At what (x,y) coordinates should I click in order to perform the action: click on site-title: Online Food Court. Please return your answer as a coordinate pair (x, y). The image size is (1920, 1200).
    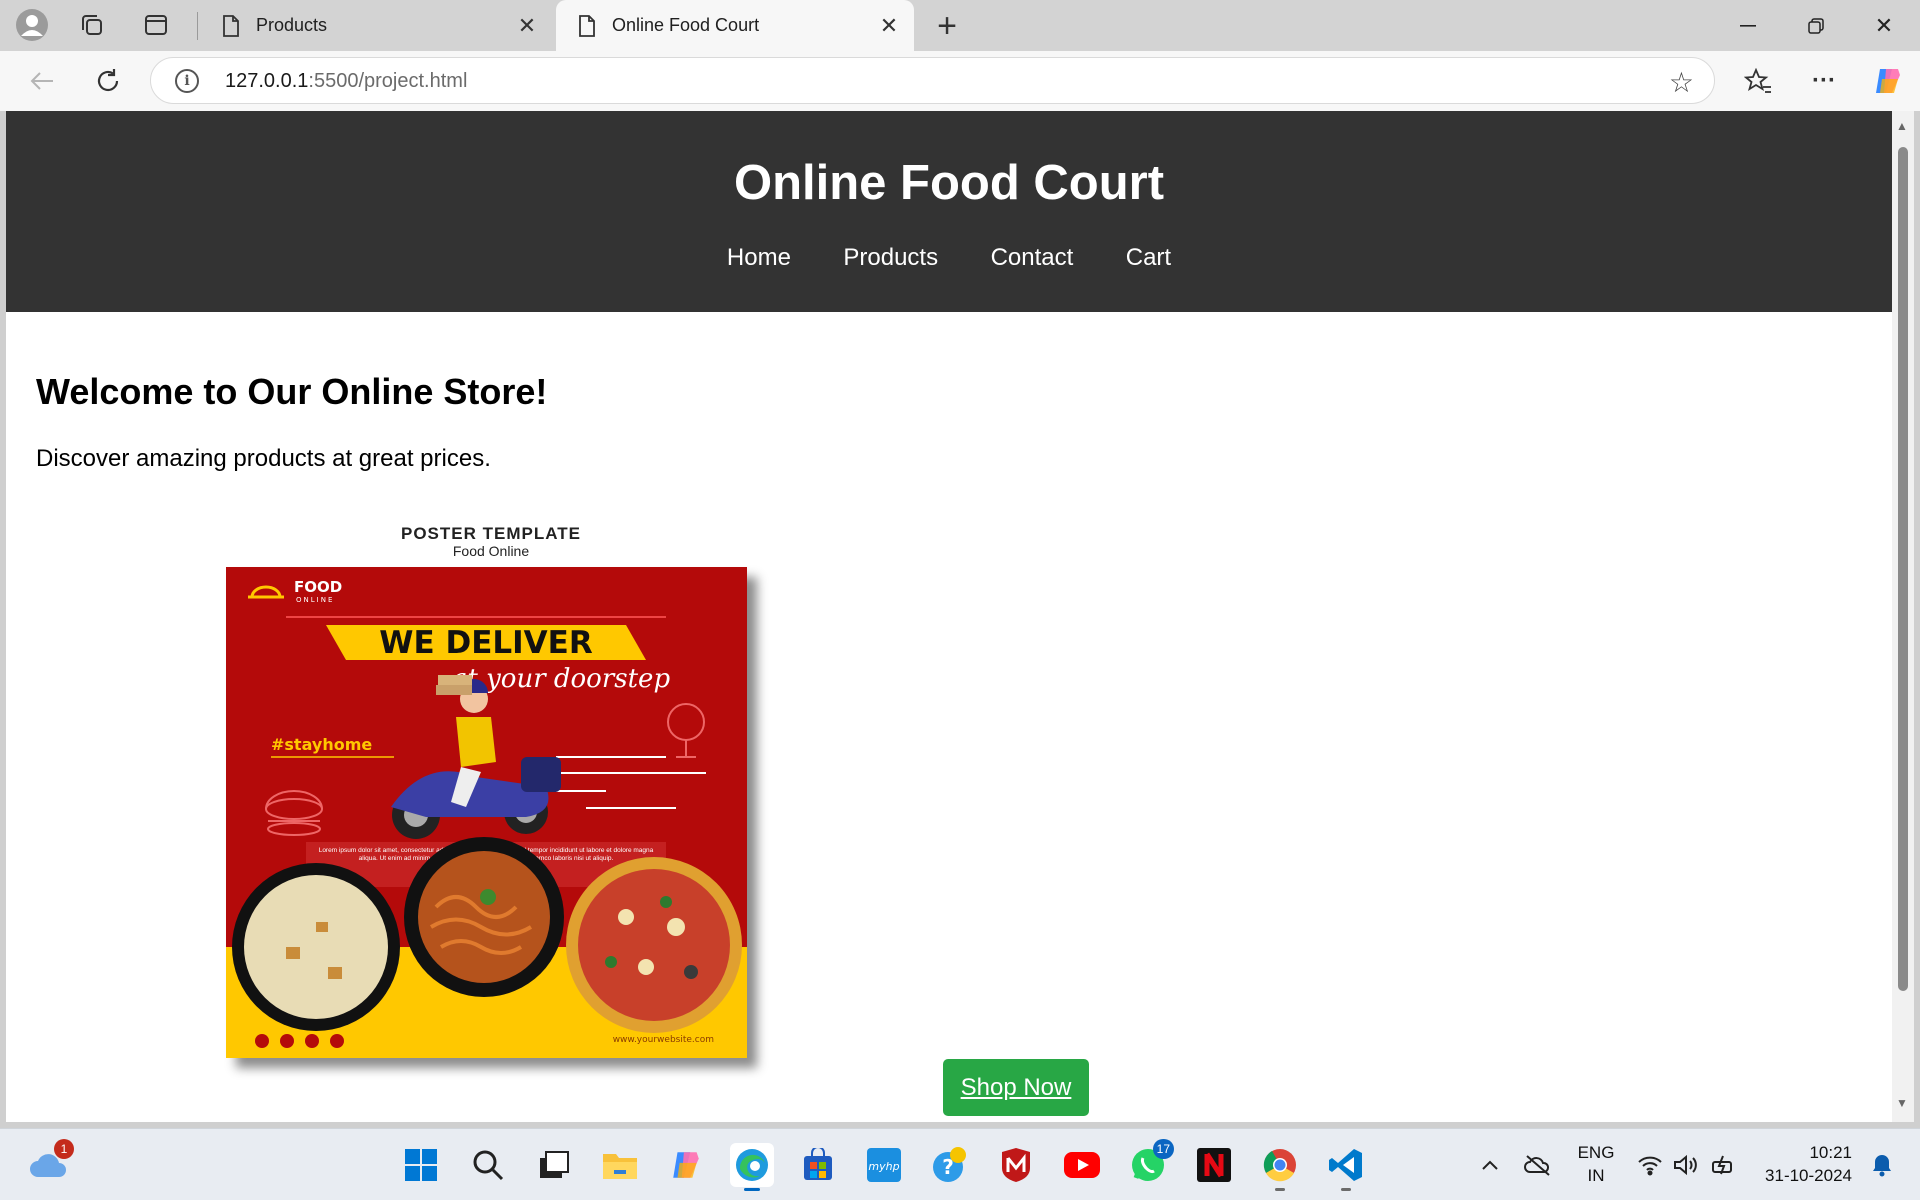
    Looking at the image, I should click on (949, 183).